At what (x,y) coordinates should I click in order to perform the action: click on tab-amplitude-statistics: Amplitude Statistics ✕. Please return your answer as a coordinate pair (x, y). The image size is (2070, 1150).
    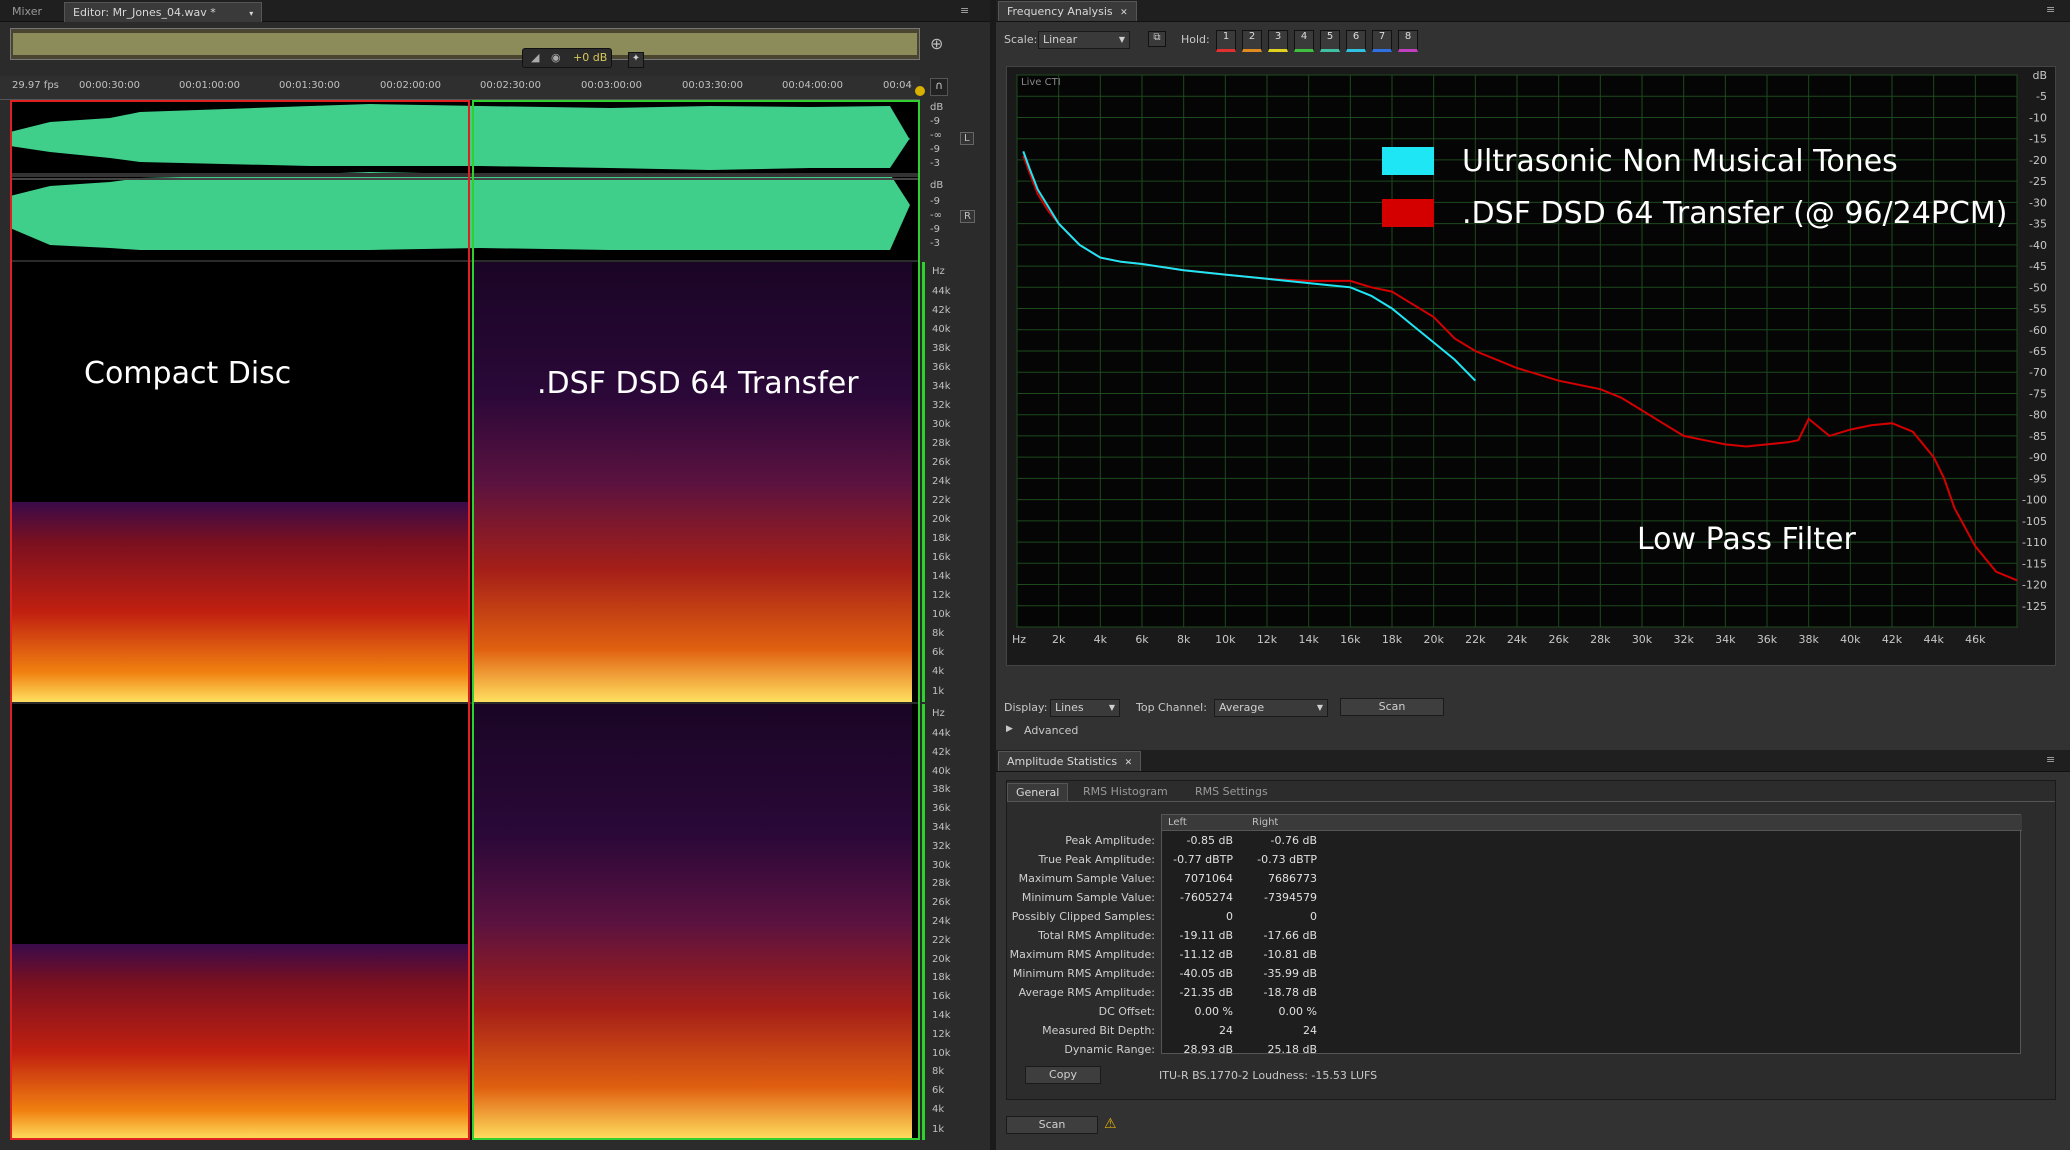
    Looking at the image, I should click on (1070, 761).